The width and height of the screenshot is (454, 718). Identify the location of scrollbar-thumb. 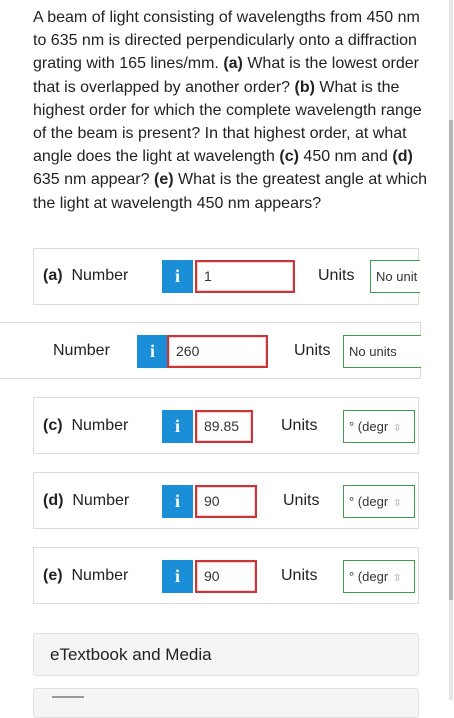
(451, 360).